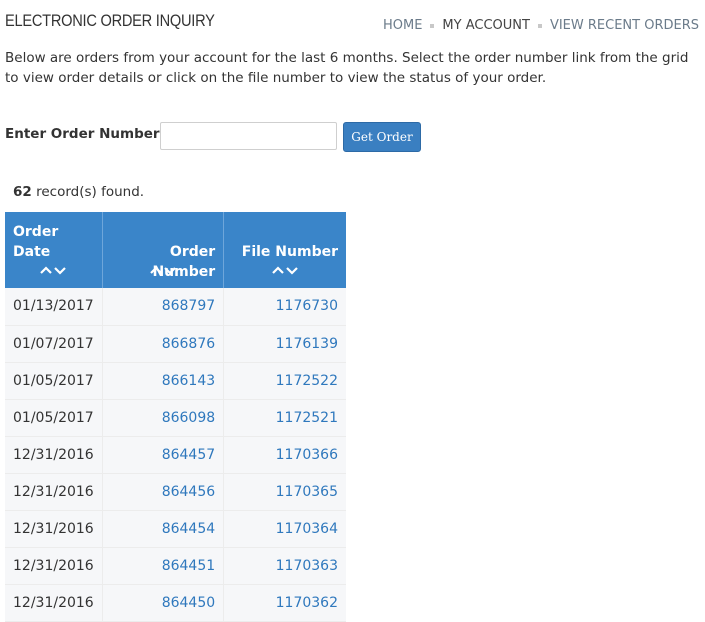 The height and width of the screenshot is (622, 705). What do you see at coordinates (382, 137) in the screenshot?
I see `get-order-button: Get Order` at bounding box center [382, 137].